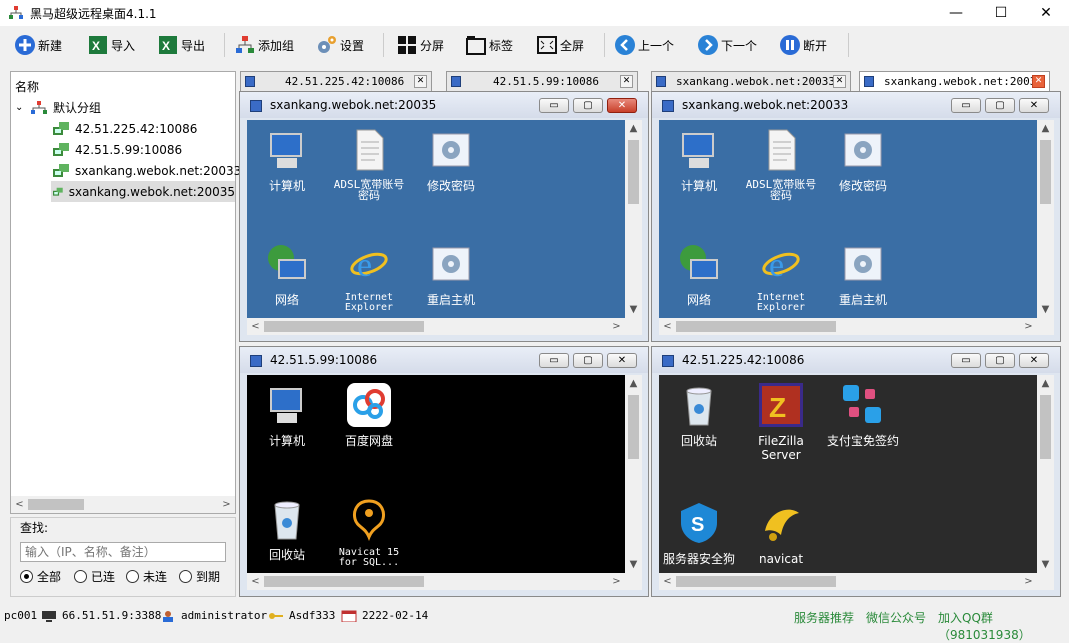 The image size is (1069, 643). What do you see at coordinates (956, 13) in the screenshot?
I see `minimize-button: —` at bounding box center [956, 13].